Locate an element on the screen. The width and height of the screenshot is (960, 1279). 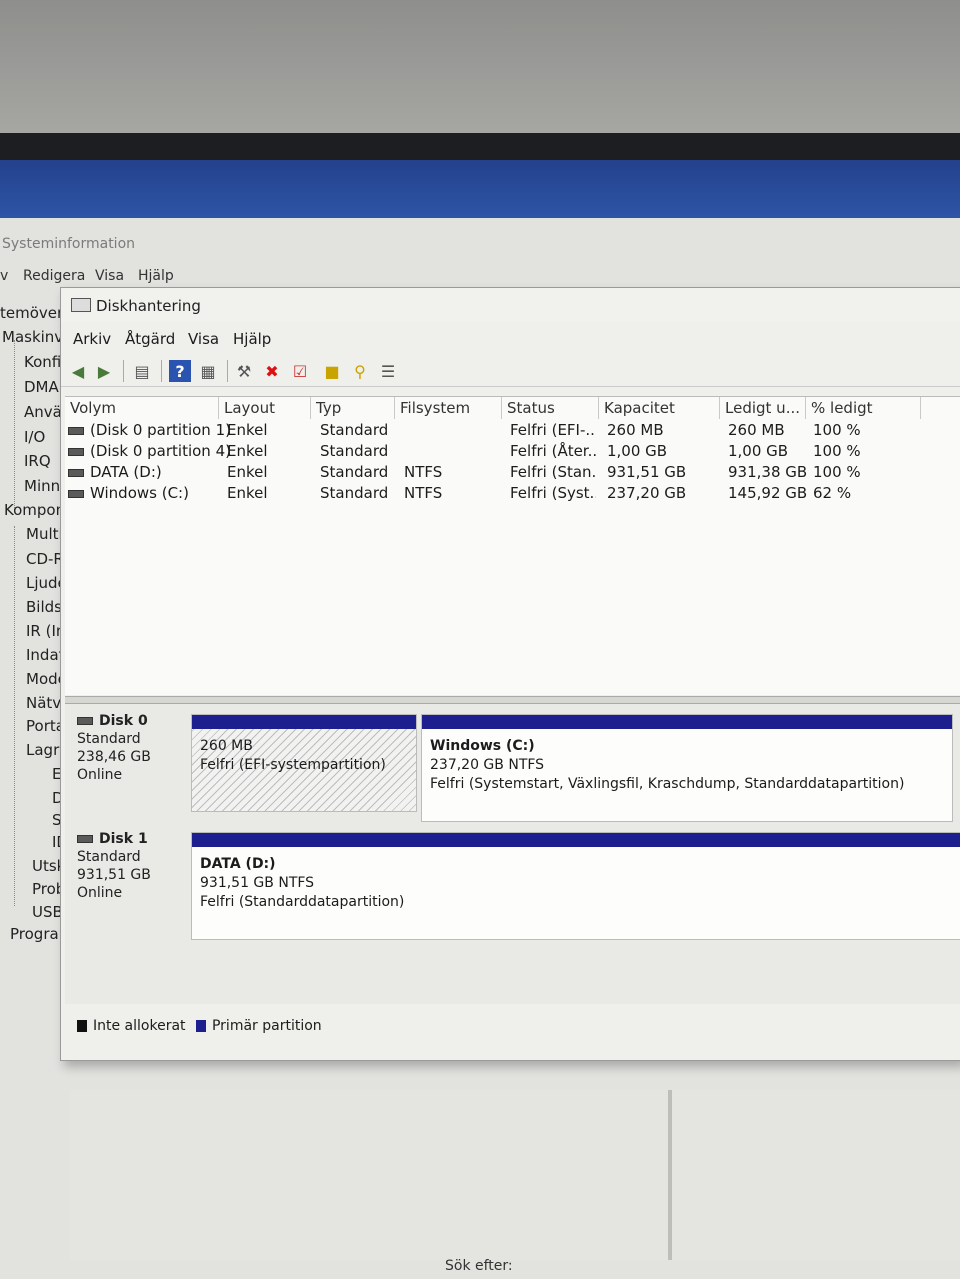
tree-item: Maskinv is located at coordinates (32, 337).